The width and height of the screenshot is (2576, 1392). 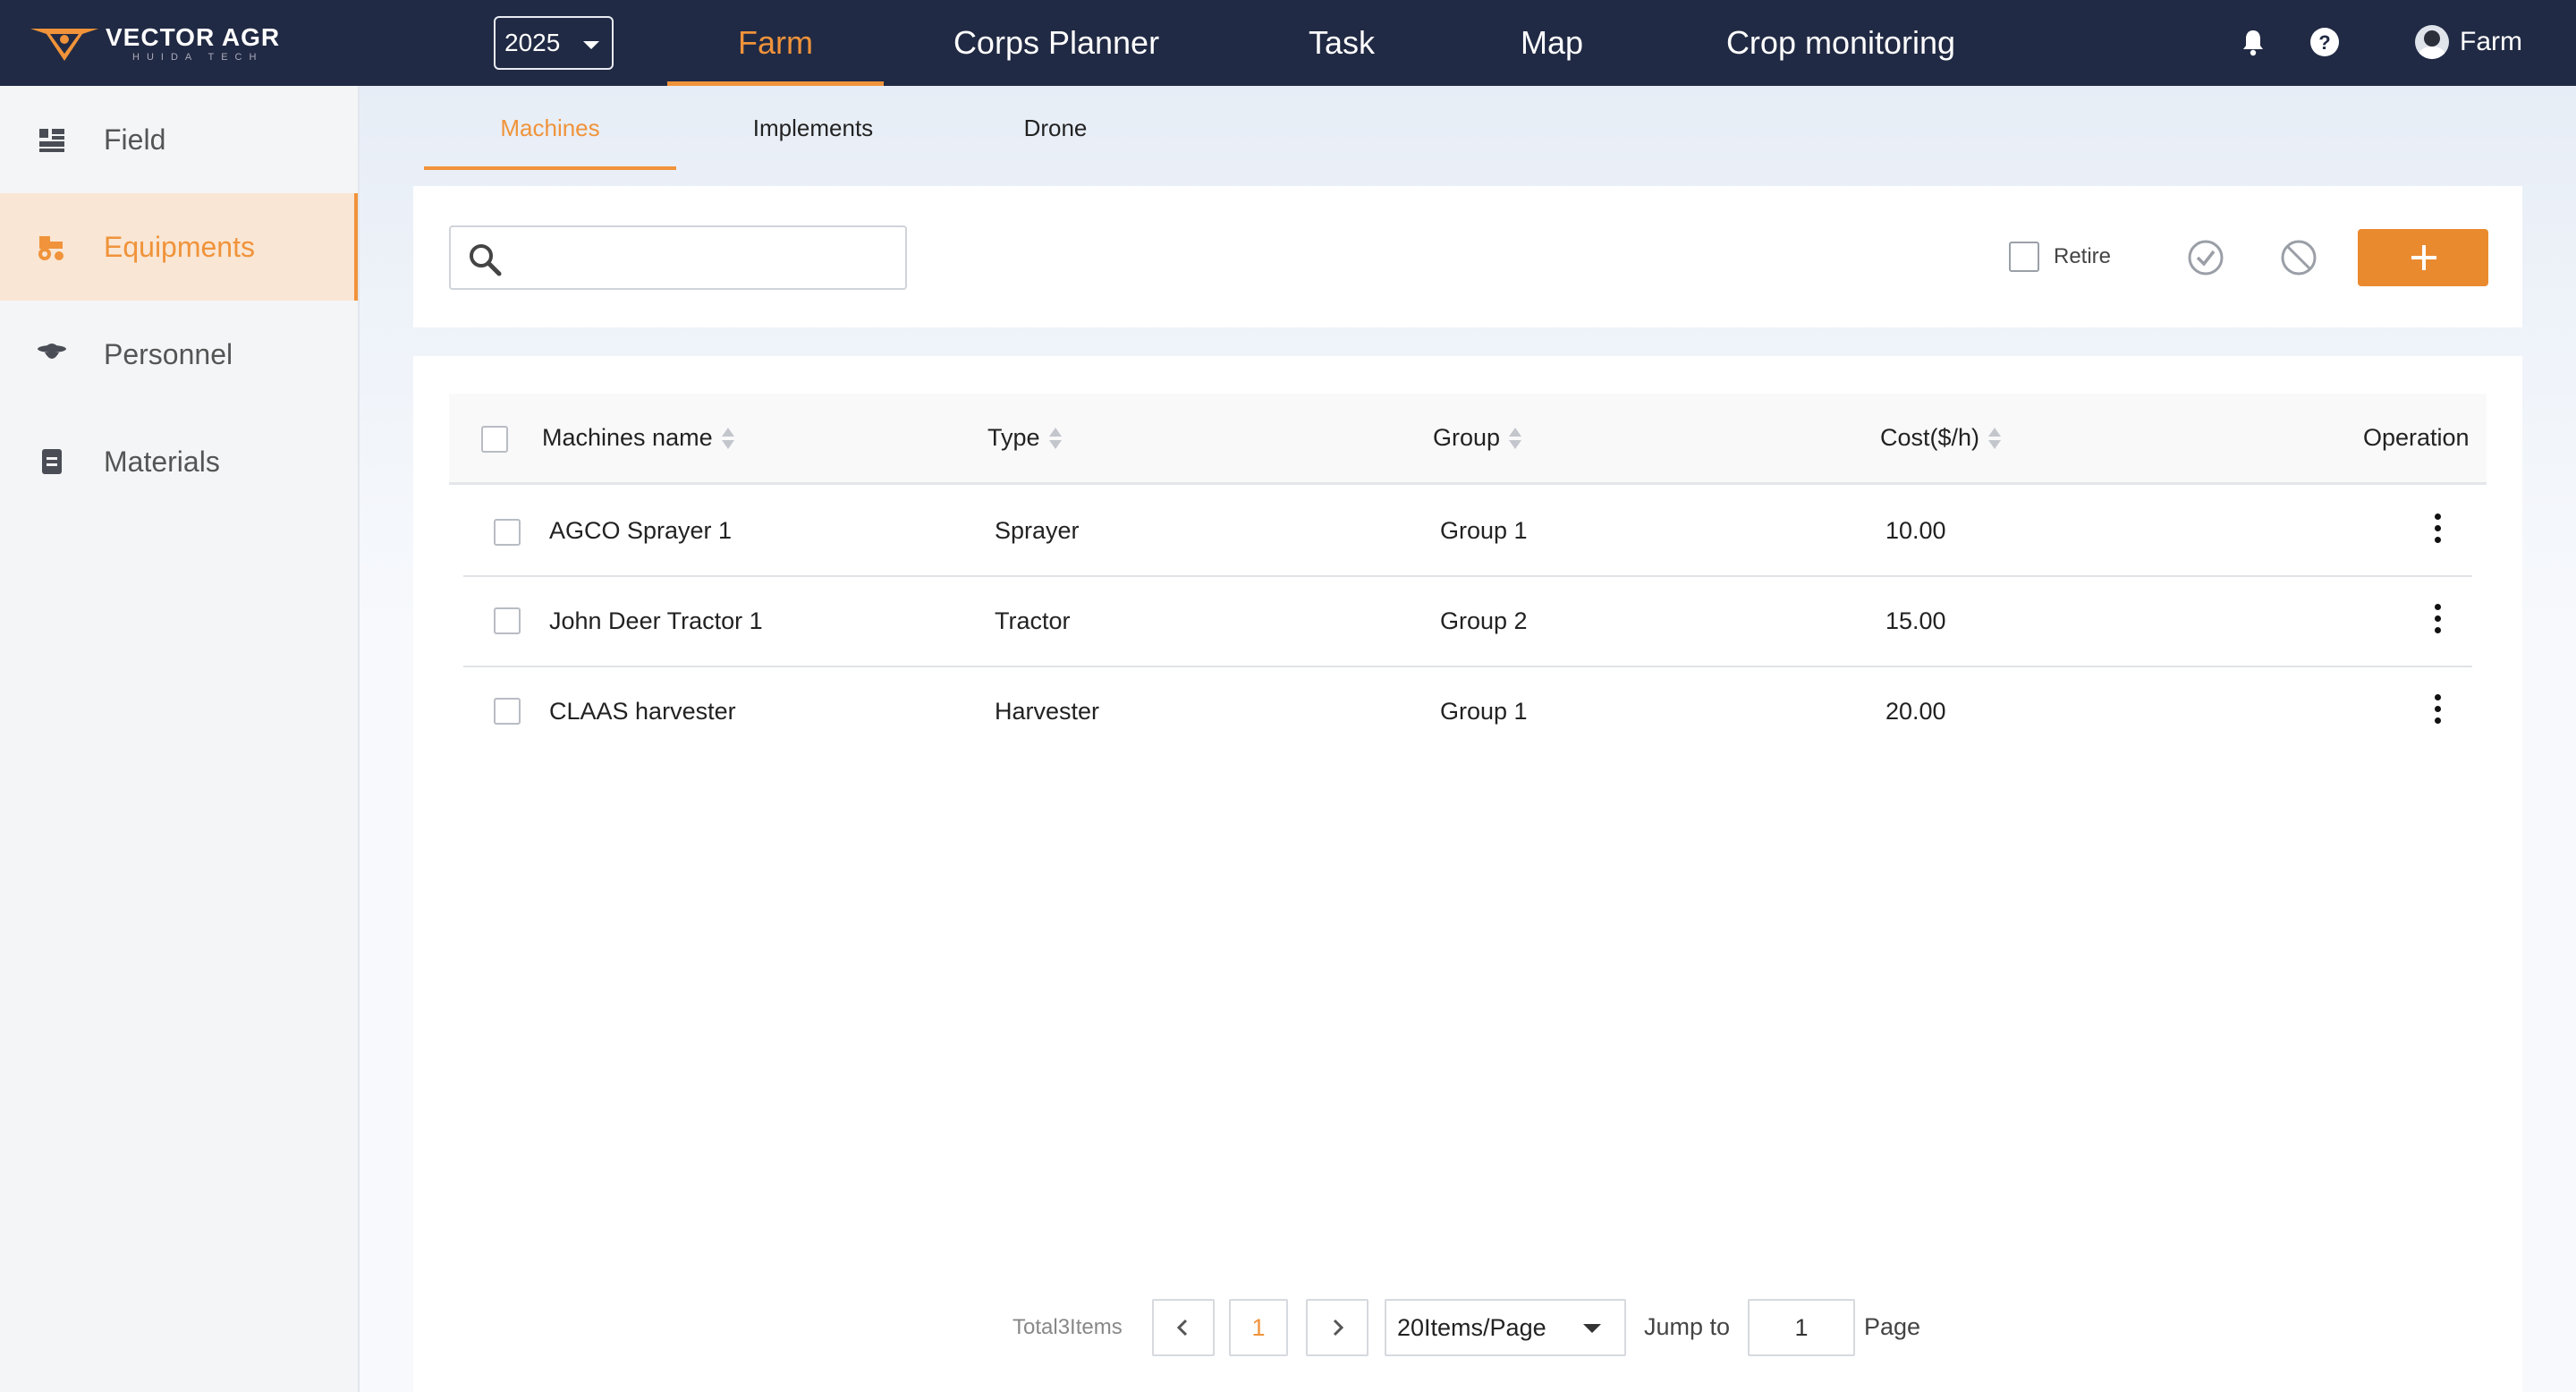 I want to click on user-menu: Farm, so click(x=2468, y=42).